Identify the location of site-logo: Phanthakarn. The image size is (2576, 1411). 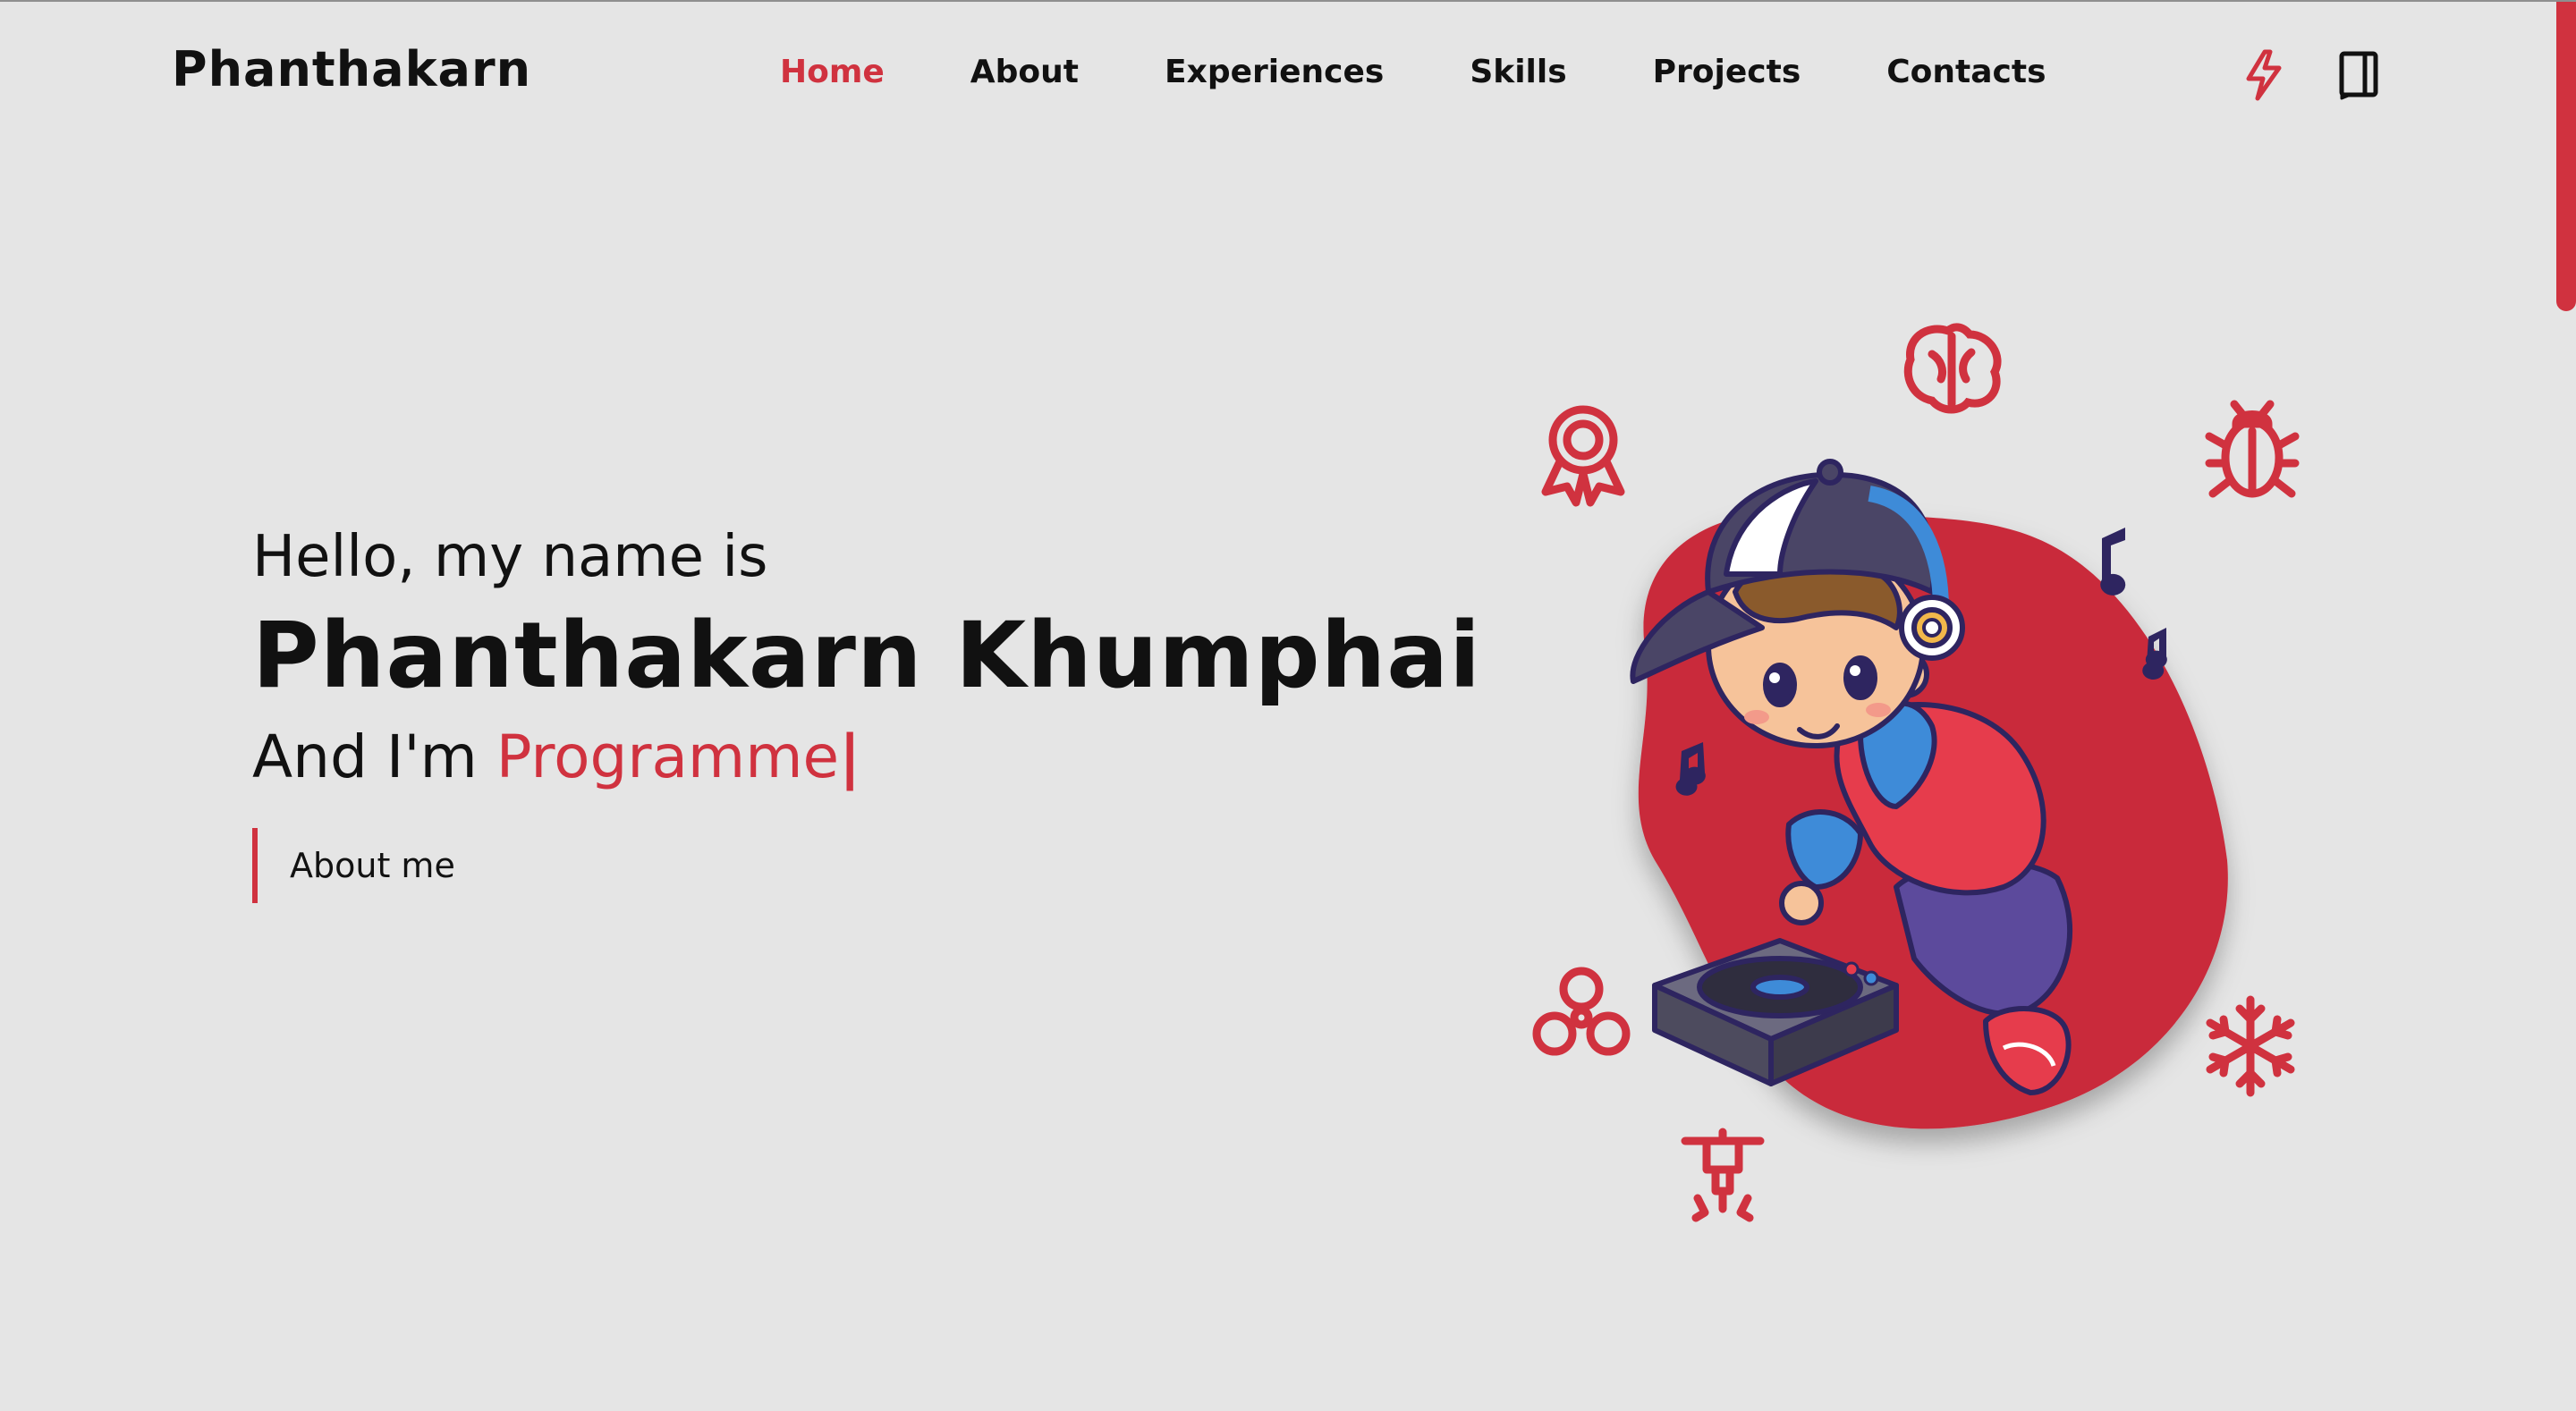
(351, 69).